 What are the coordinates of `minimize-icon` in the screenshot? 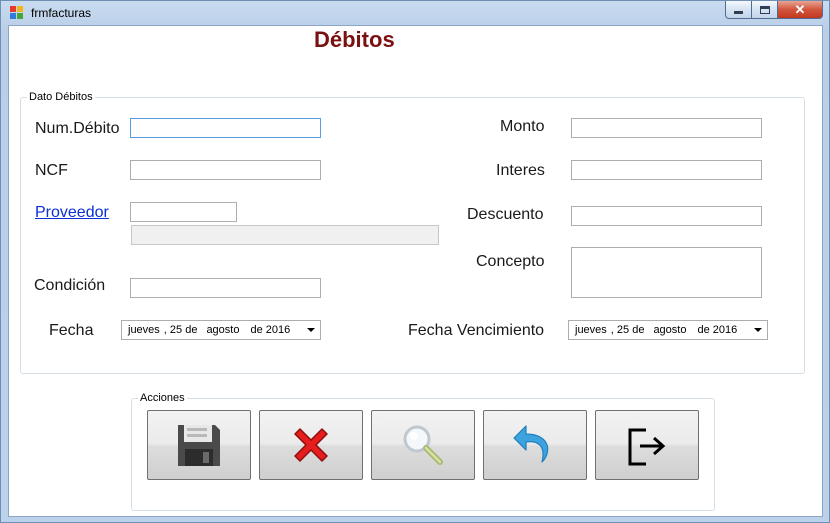 It's located at (738, 12).